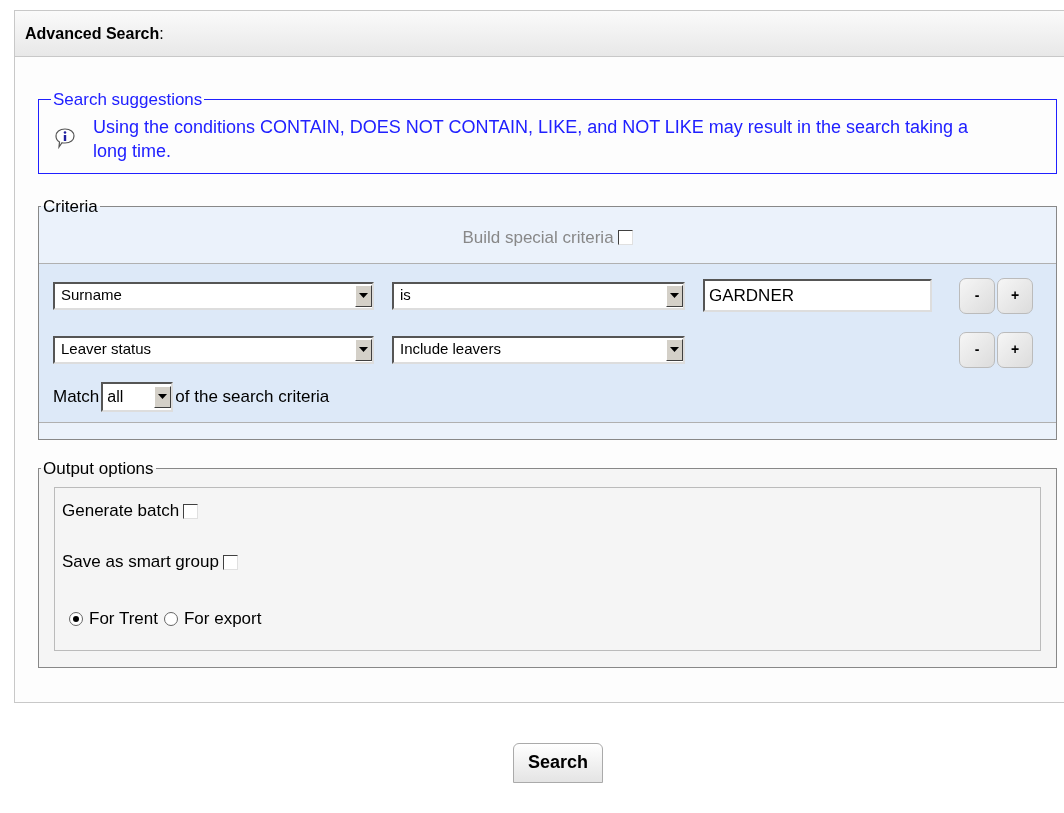 The width and height of the screenshot is (1064, 813). What do you see at coordinates (538, 349) in the screenshot?
I see `dropdown-select: Include leavers` at bounding box center [538, 349].